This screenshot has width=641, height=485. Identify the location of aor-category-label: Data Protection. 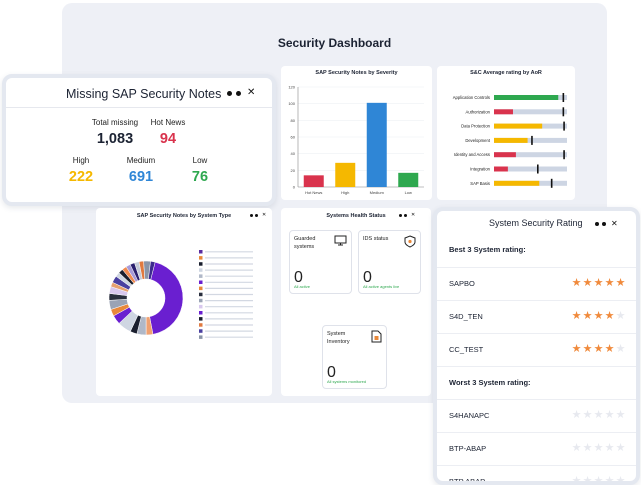
(476, 126).